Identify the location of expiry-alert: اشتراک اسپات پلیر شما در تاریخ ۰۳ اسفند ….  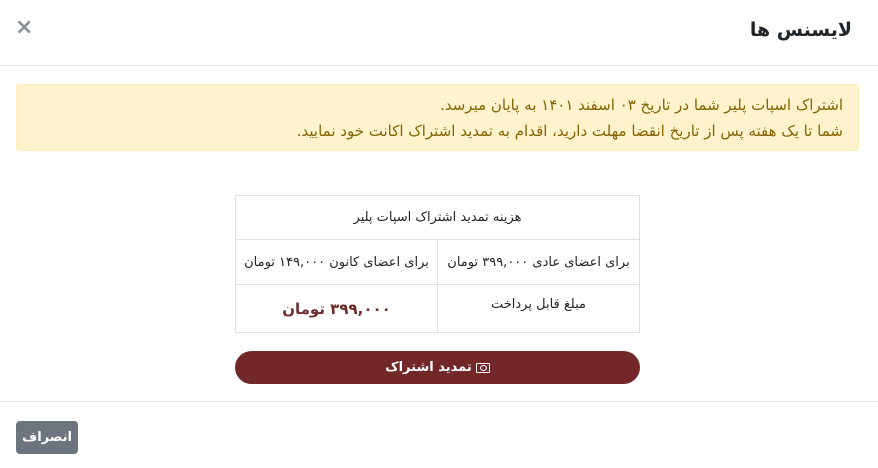
(437, 117).